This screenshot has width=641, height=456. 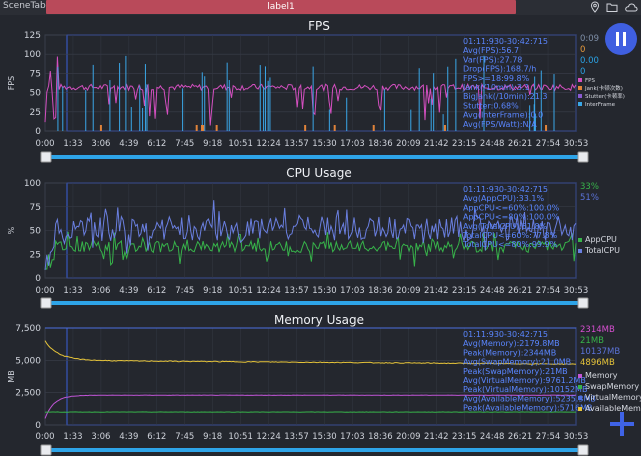 What do you see at coordinates (324, 437) in the screenshot?
I see `x-tick-label: 15:30` at bounding box center [324, 437].